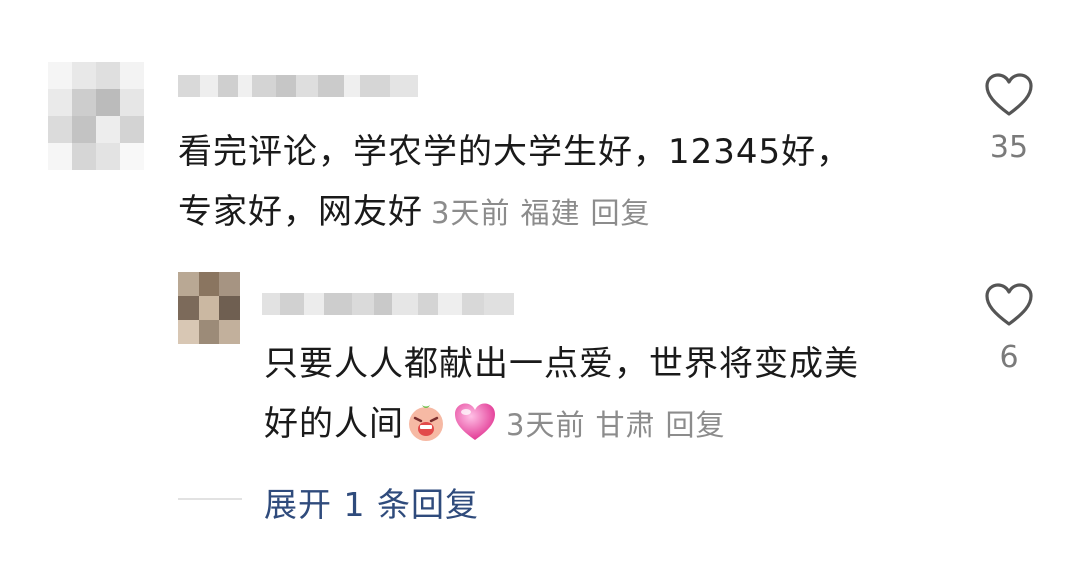  I want to click on comment-text-line-1: 只要人人都献出一点爱，世界将变成美, so click(561, 364).